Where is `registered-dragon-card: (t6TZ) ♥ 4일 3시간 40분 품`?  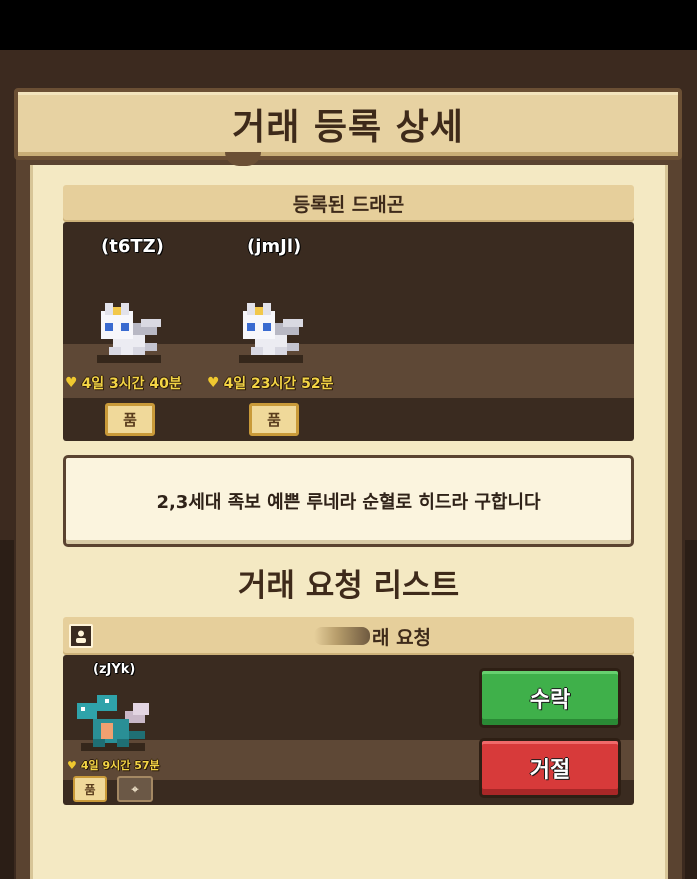
registered-dragon-card: (t6TZ) ♥ 4일 3시간 40분 품 is located at coordinates (134, 331).